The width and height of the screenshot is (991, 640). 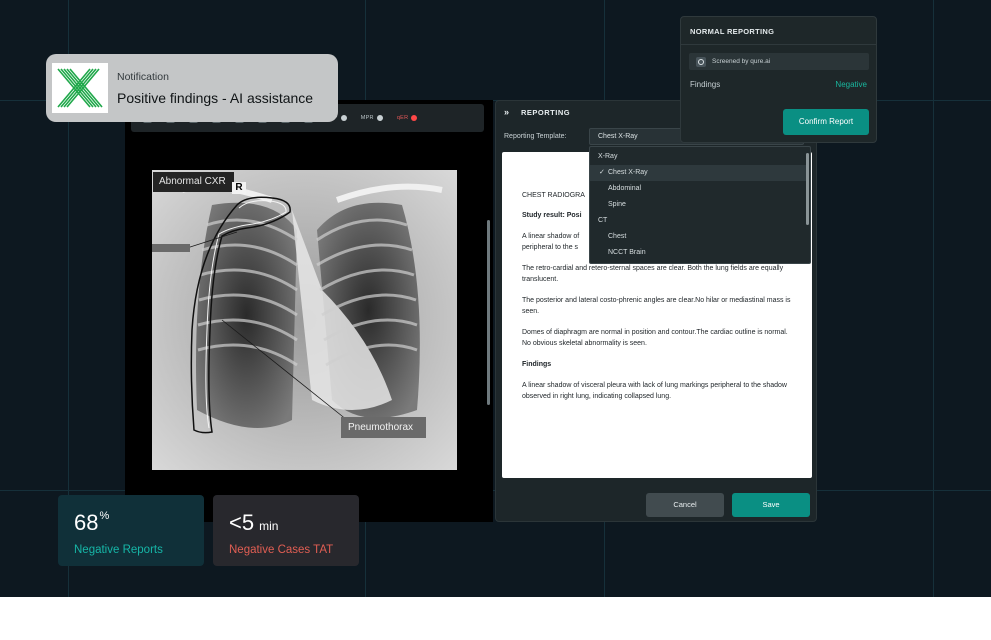 What do you see at coordinates (118, 550) in the screenshot?
I see `stat-label: Negative Reports` at bounding box center [118, 550].